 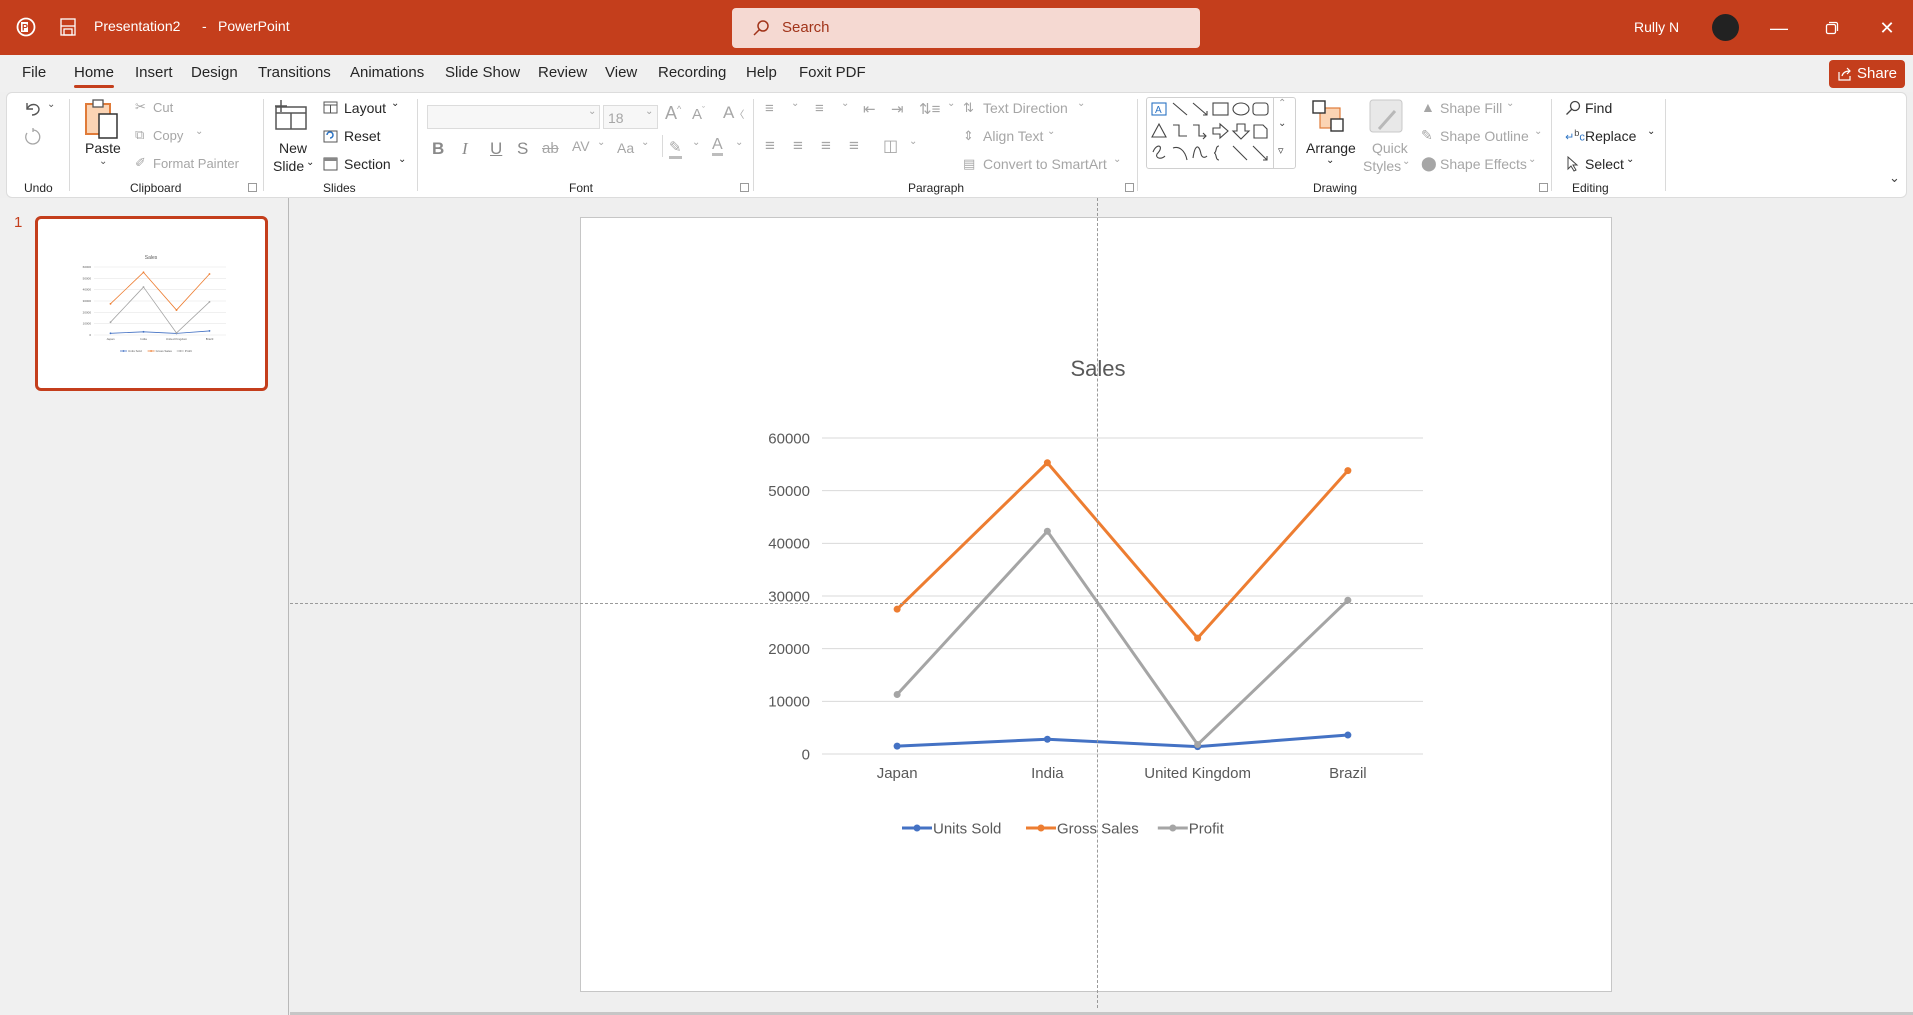 I want to click on paste-dropdown-icon: ⌄, so click(x=103, y=161).